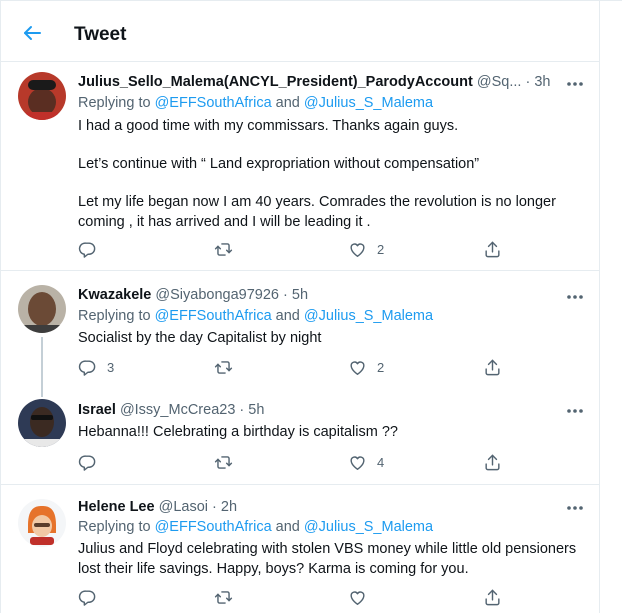 This screenshot has width=622, height=613. What do you see at coordinates (200, 338) in the screenshot?
I see `tweet-text: Socialist by the day Capitalist by night` at bounding box center [200, 338].